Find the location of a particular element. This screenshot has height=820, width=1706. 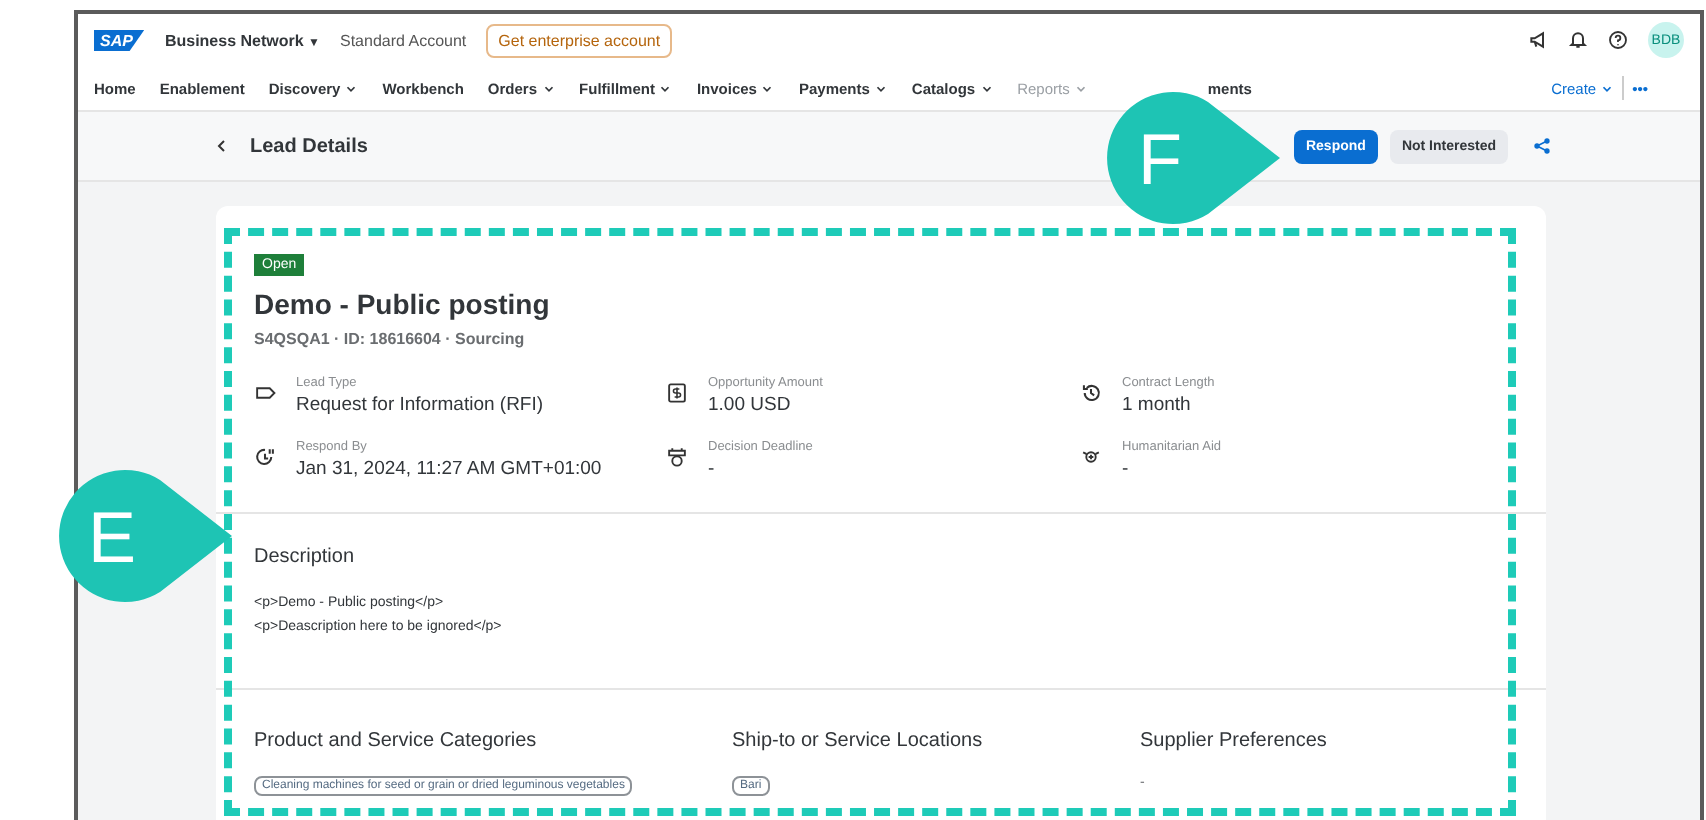

page-title: Lead Details is located at coordinates (309, 146).